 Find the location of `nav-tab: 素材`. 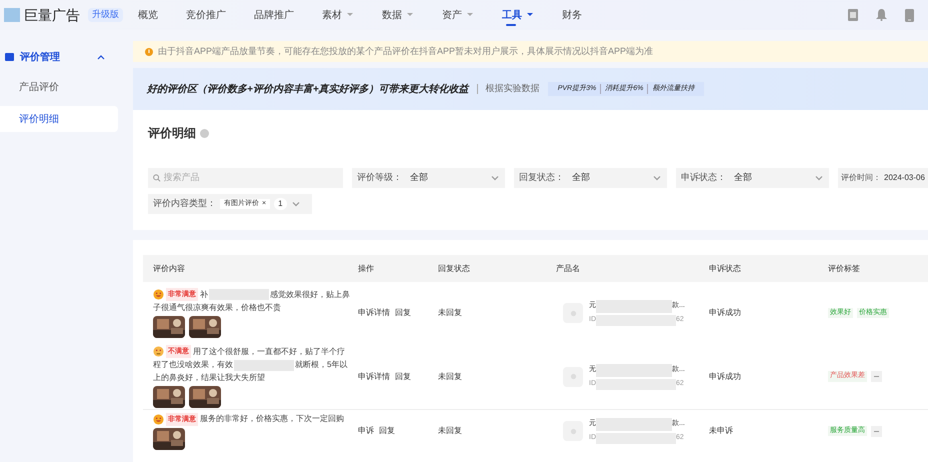

nav-tab: 素材 is located at coordinates (338, 15).